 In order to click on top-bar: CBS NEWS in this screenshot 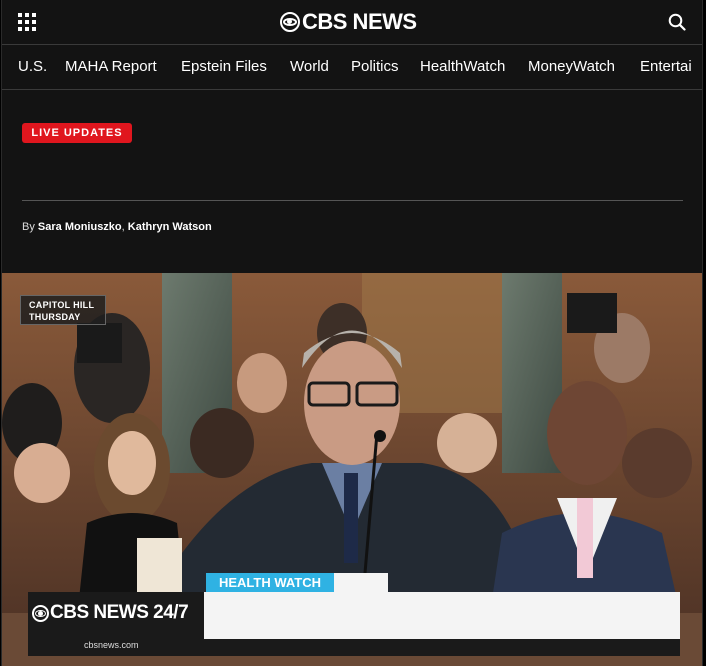, I will do `click(352, 22)`.